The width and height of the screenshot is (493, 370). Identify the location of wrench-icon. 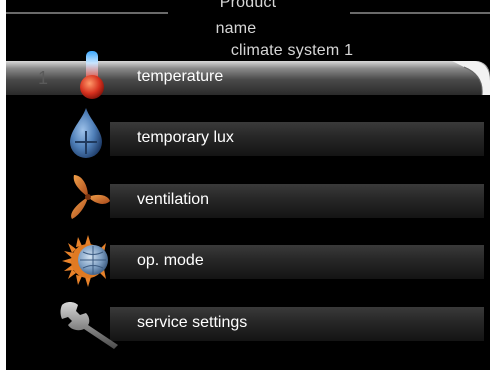
(89, 325).